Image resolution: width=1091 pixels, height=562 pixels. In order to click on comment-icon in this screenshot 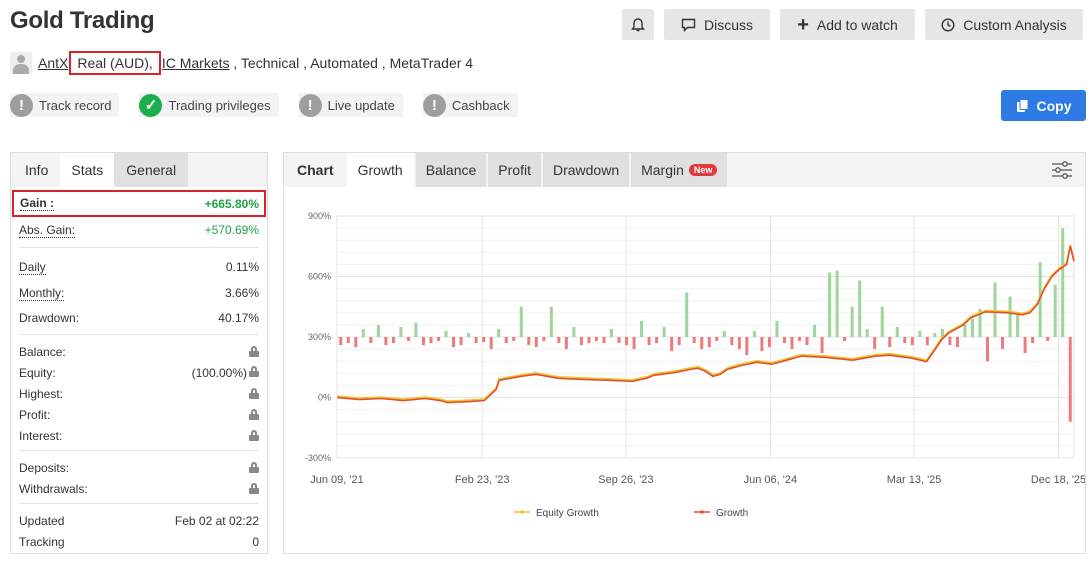, I will do `click(688, 25)`.